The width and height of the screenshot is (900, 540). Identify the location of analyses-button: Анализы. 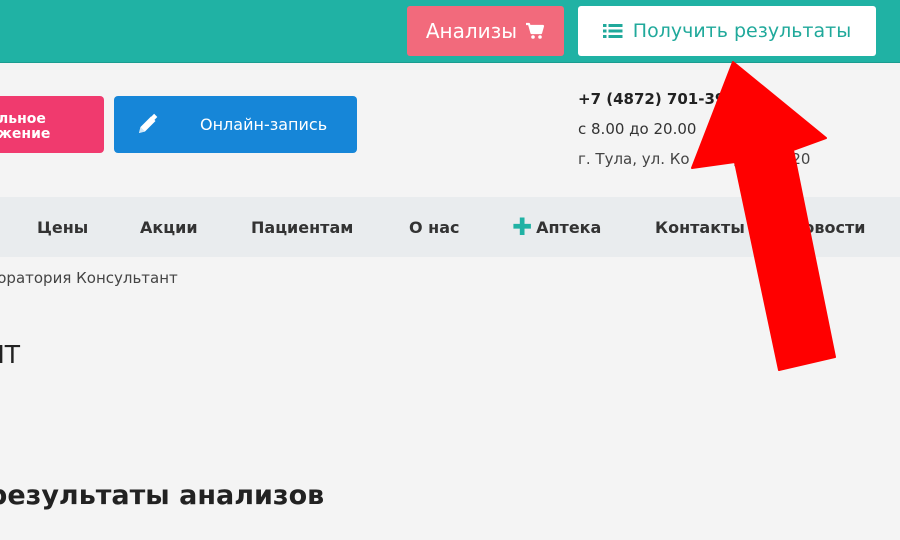
(485, 31).